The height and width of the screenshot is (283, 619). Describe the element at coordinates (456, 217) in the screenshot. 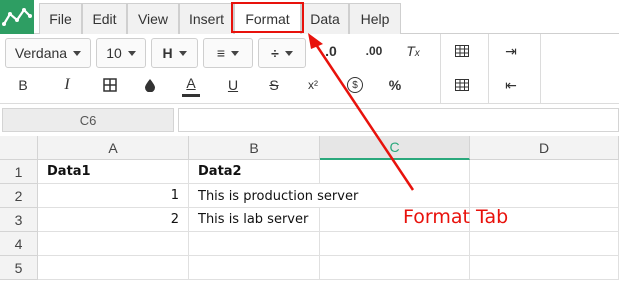

I see `annotation-label: Format Tab` at that location.